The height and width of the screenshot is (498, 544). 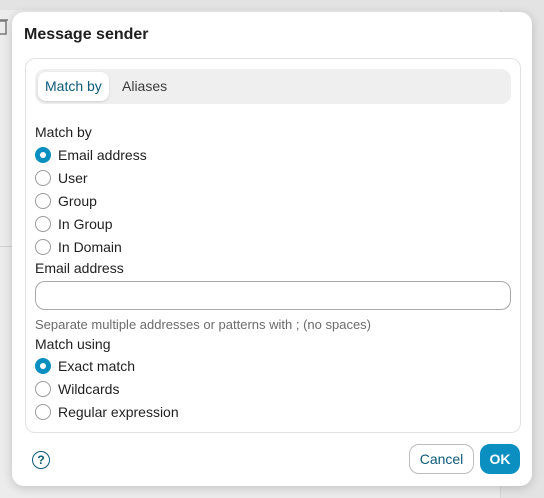 I want to click on radio-regular-expression: Regular expression, so click(x=107, y=412).